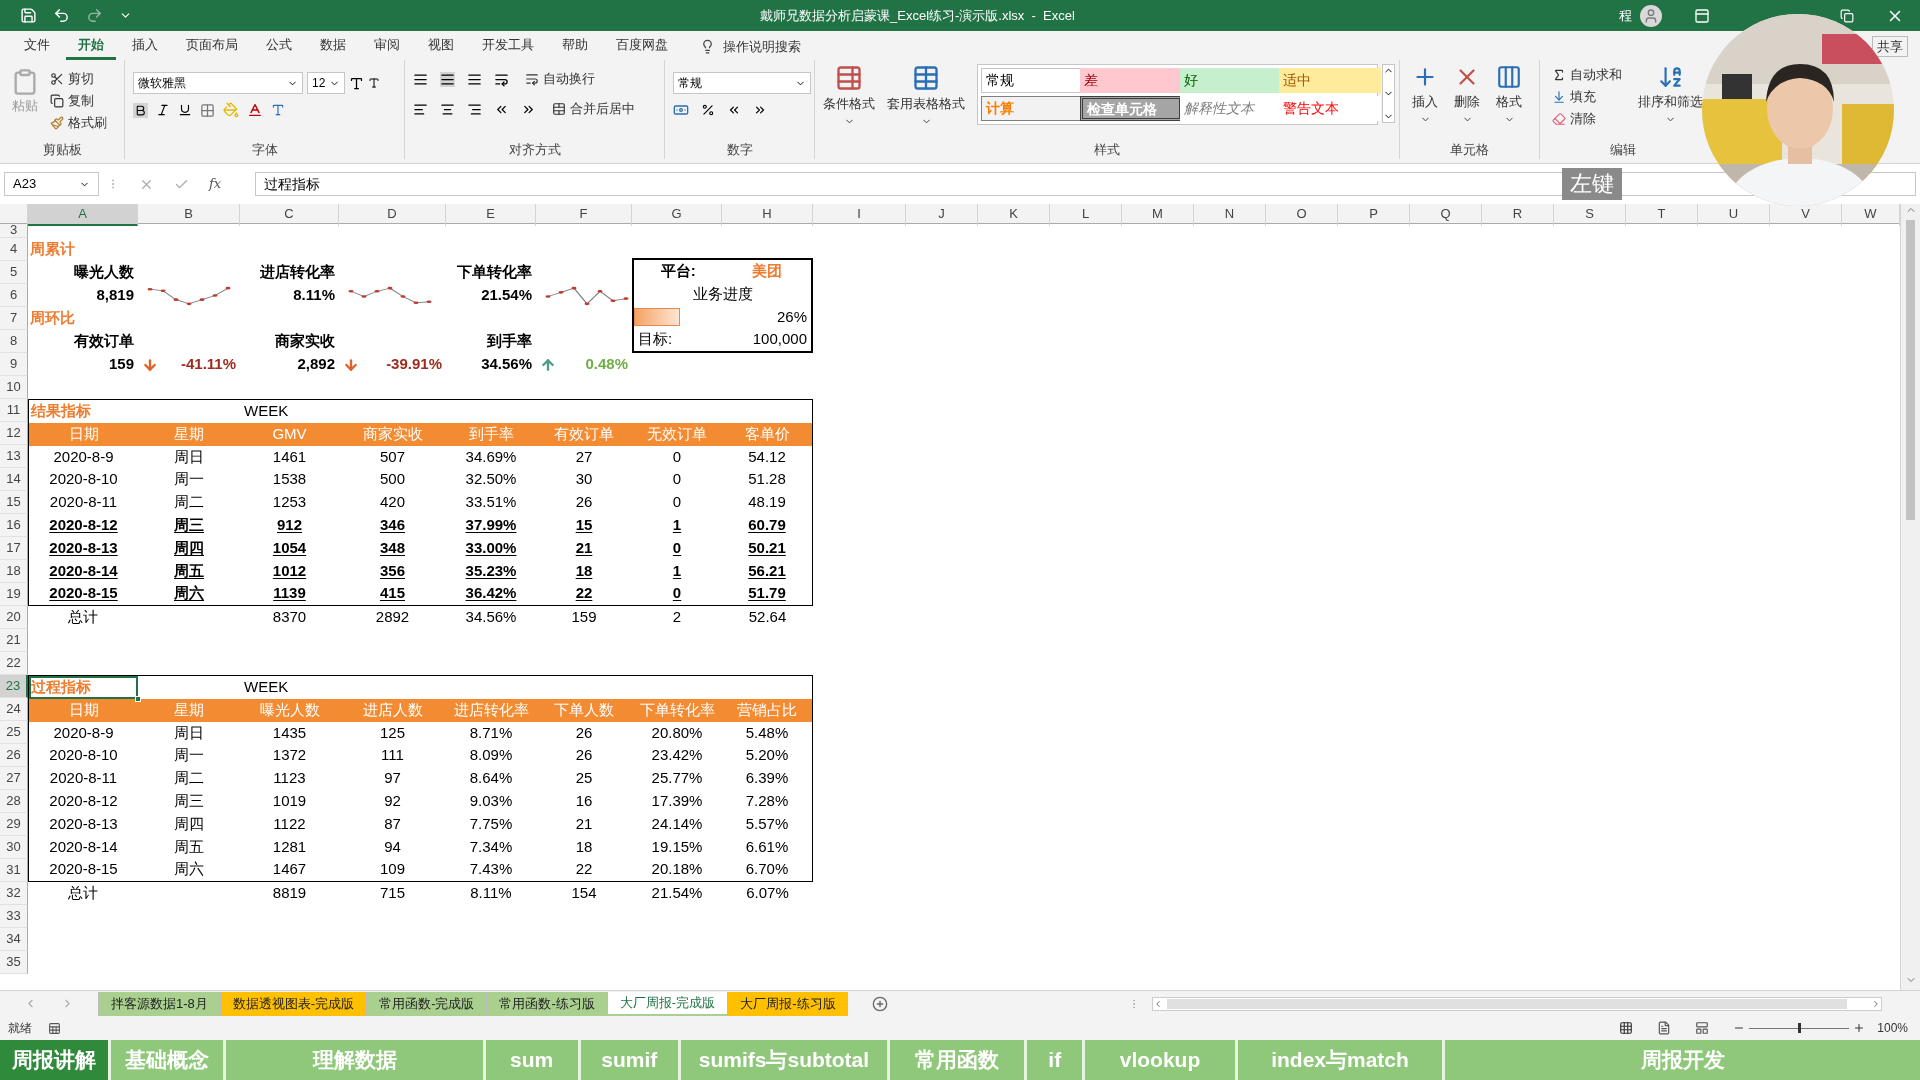  I want to click on row-header: 34, so click(14, 939).